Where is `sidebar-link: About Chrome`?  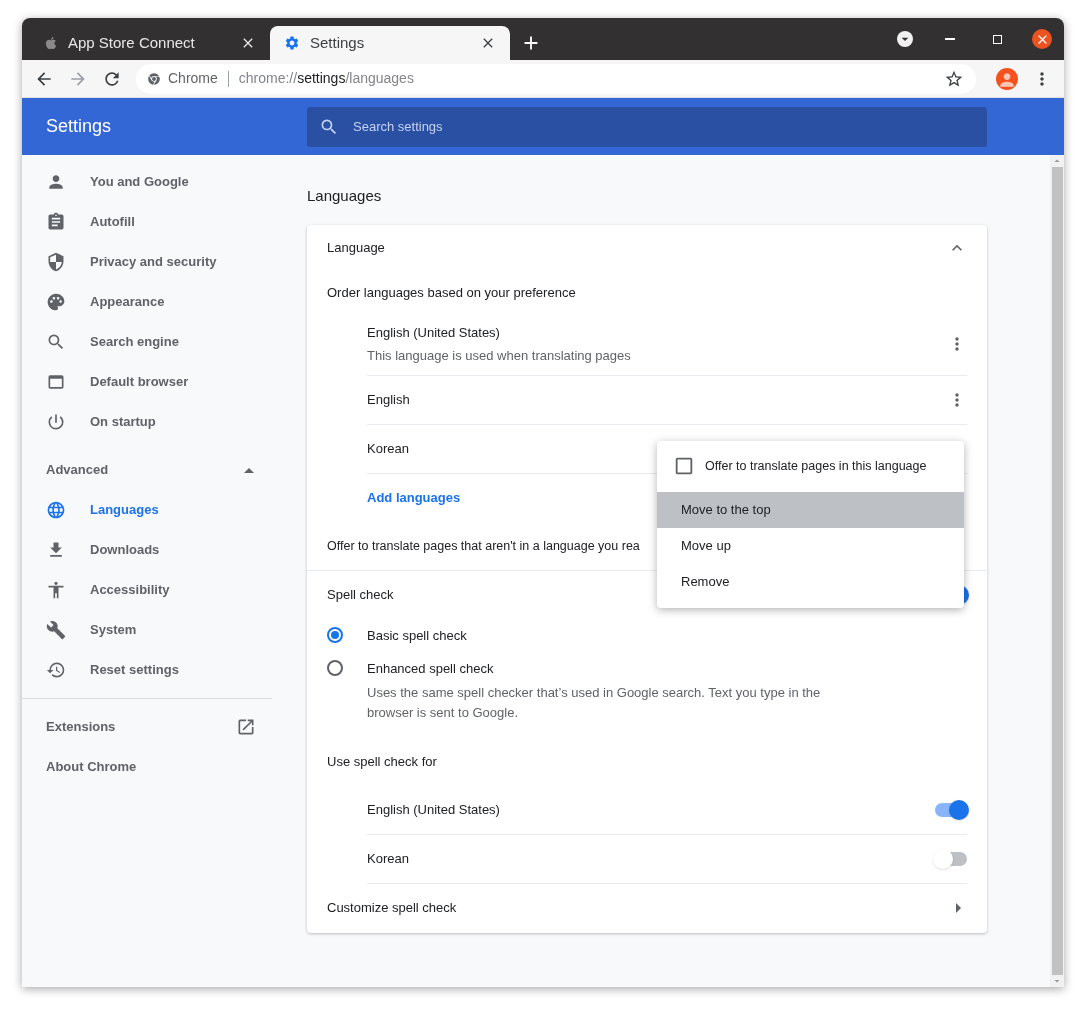
sidebar-link: About Chrome is located at coordinates (91, 767).